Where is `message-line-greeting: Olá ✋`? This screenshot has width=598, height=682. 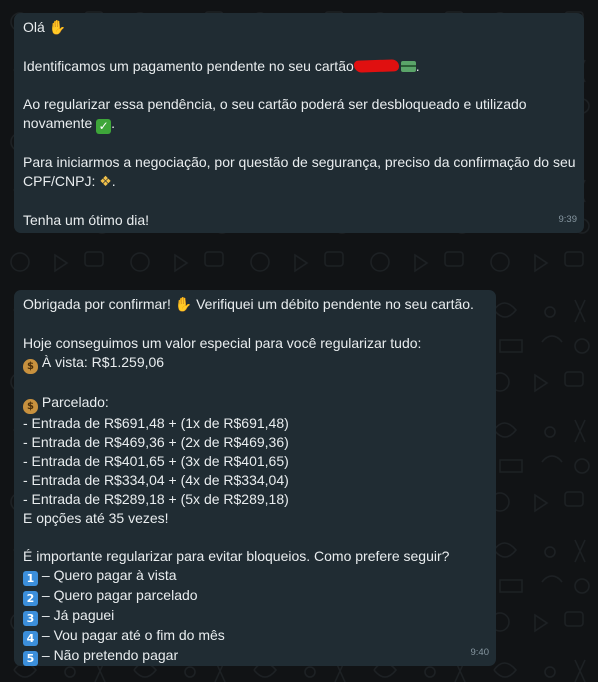 message-line-greeting: Olá ✋ is located at coordinates (299, 28).